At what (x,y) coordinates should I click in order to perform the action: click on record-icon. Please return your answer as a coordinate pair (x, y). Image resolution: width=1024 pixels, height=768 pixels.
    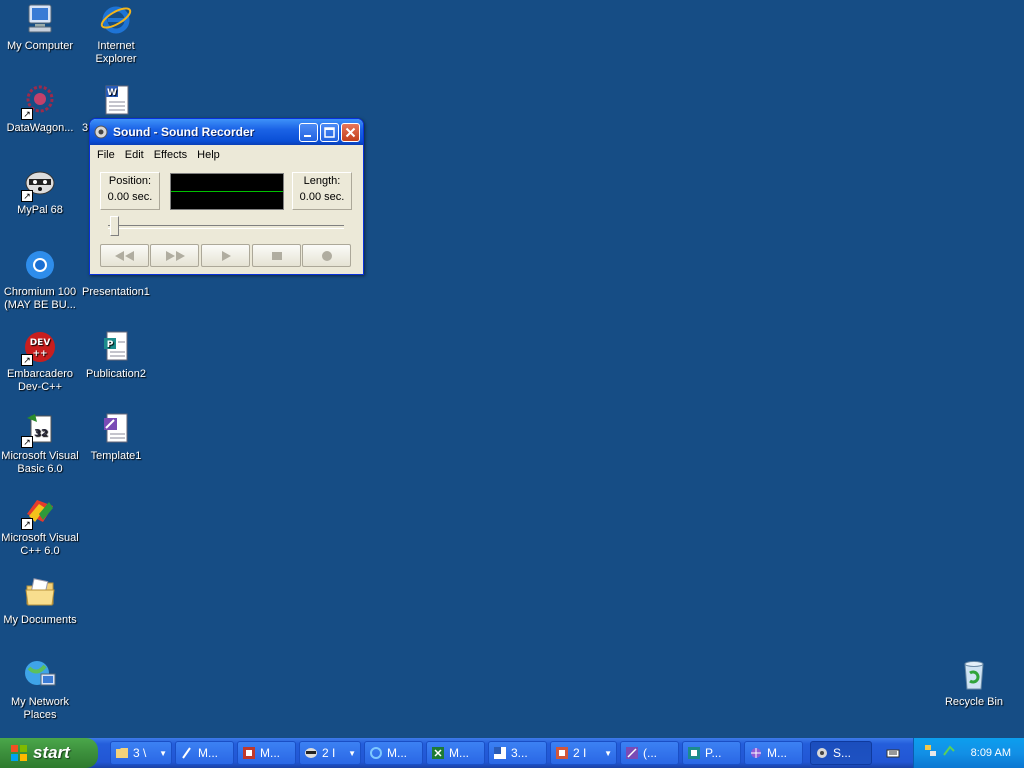
    Looking at the image, I should click on (326, 255).